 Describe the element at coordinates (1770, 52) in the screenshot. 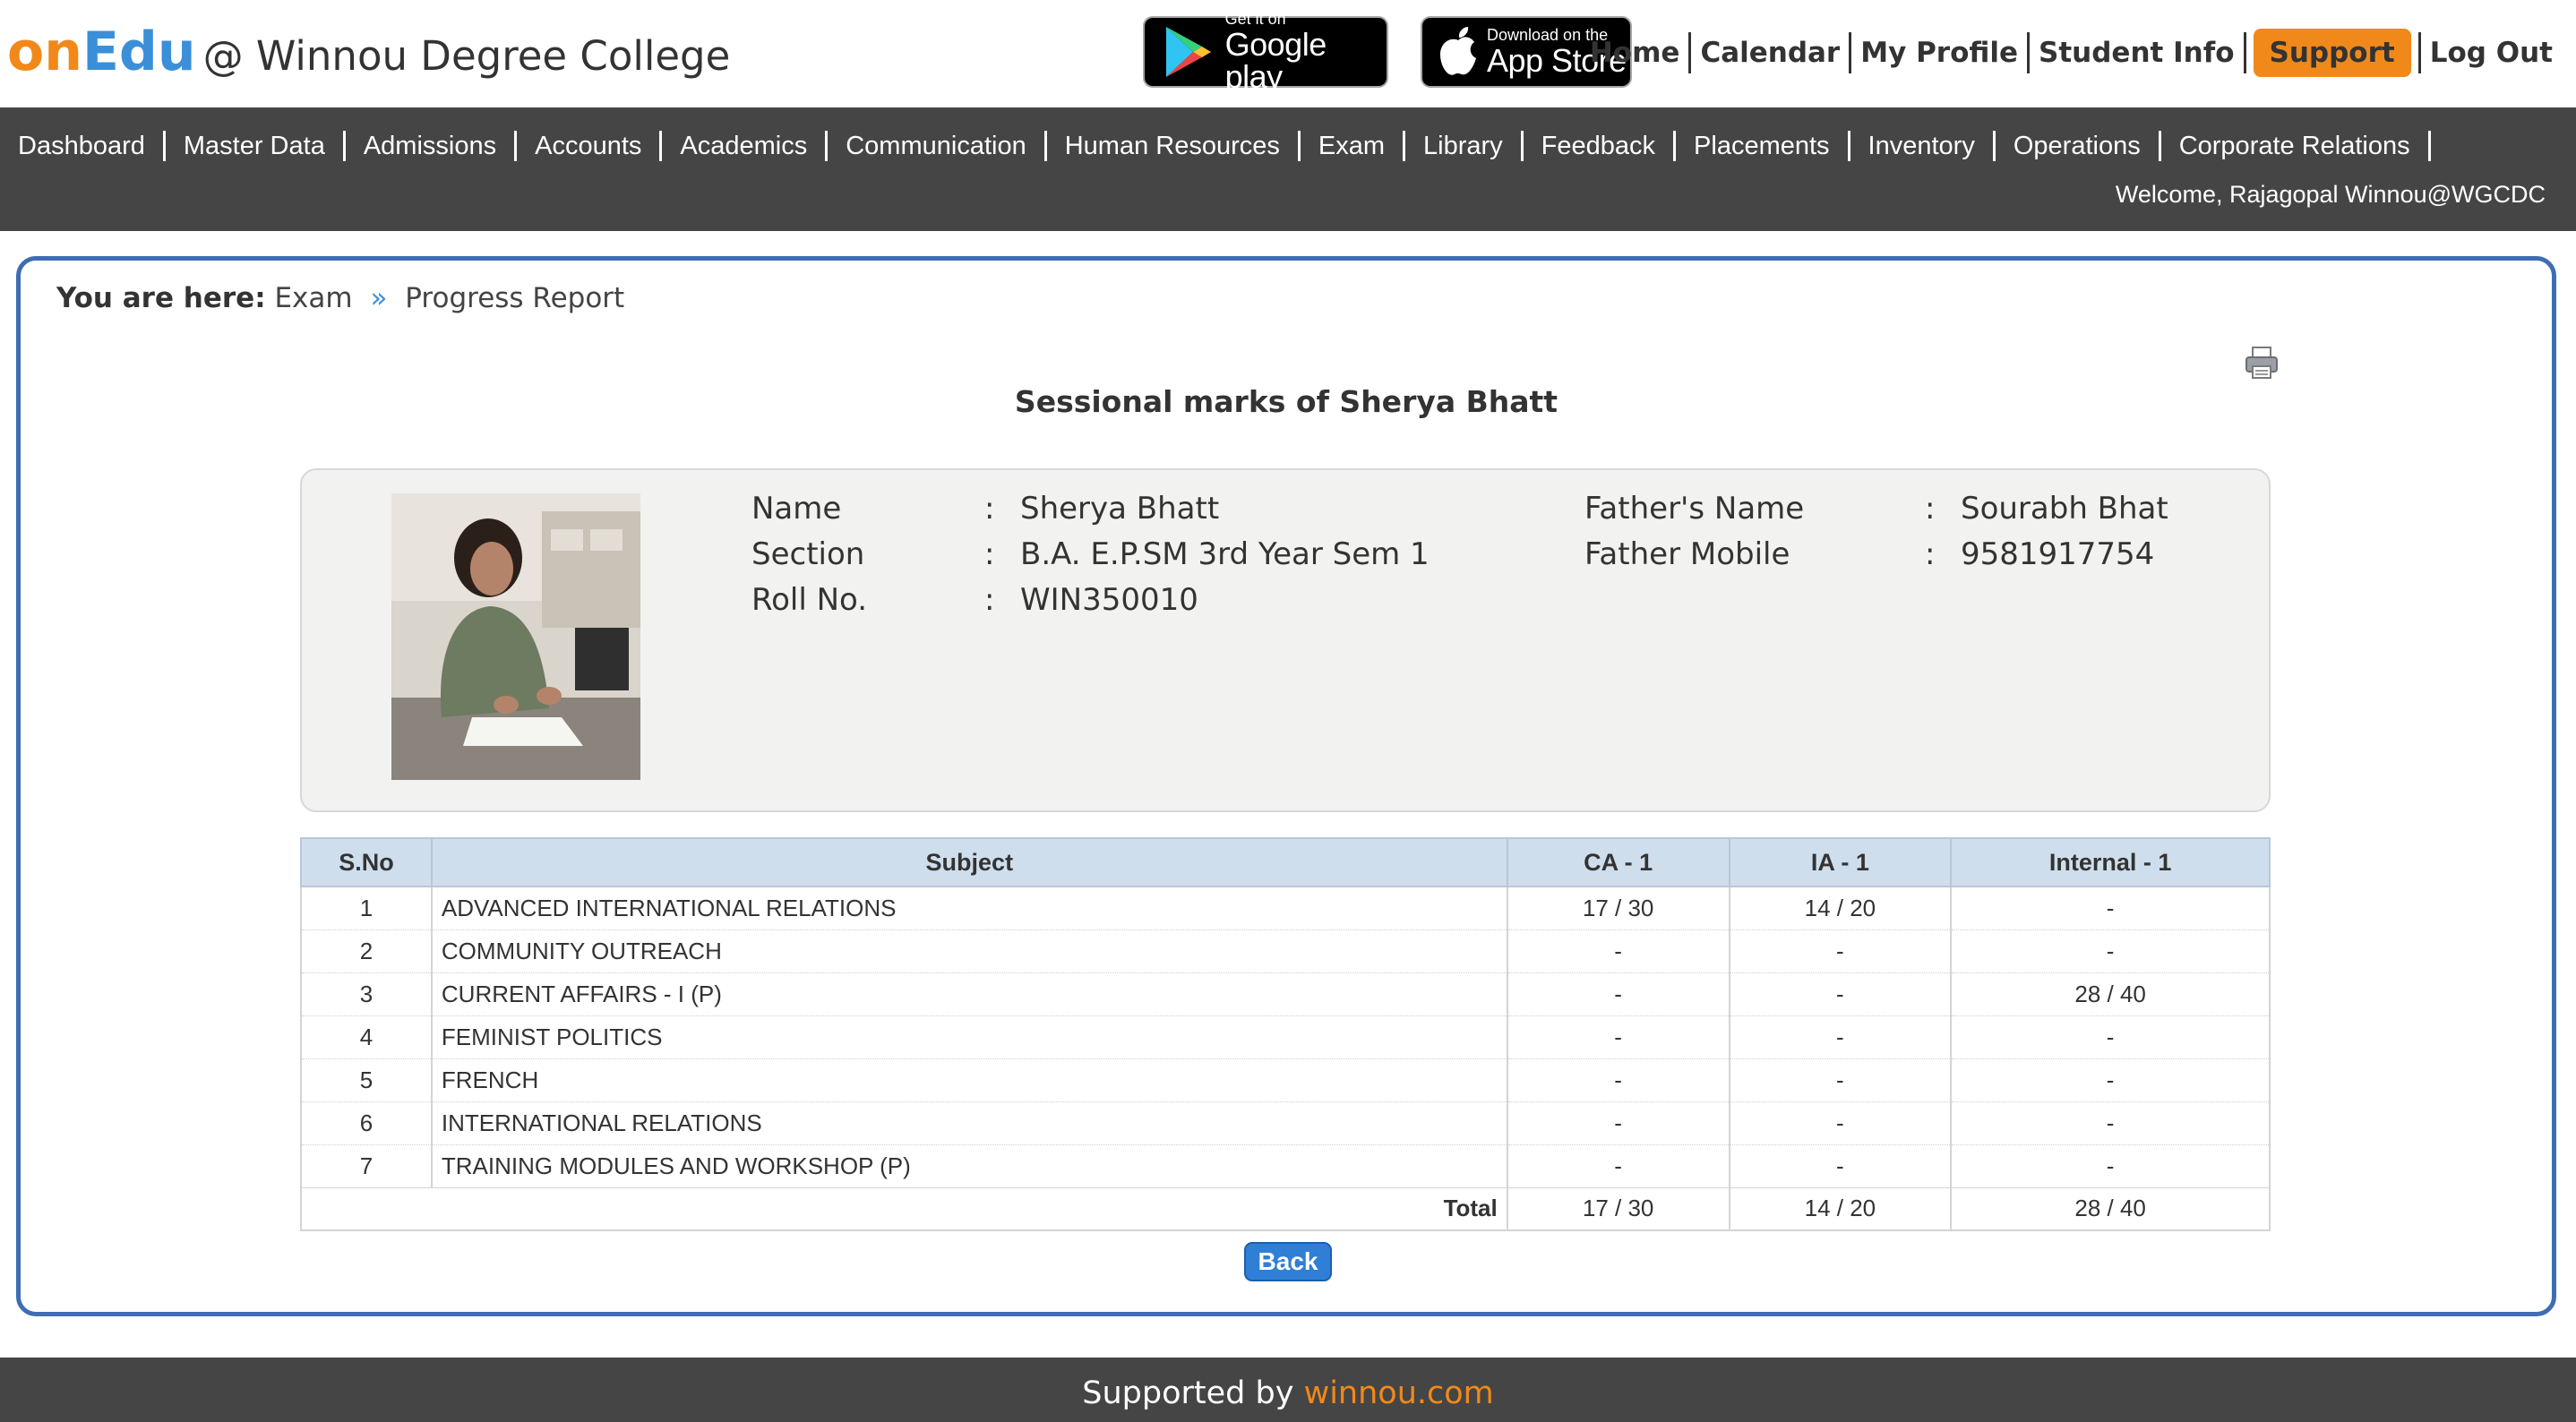

I see `nav-calendar-link: Calendar` at that location.